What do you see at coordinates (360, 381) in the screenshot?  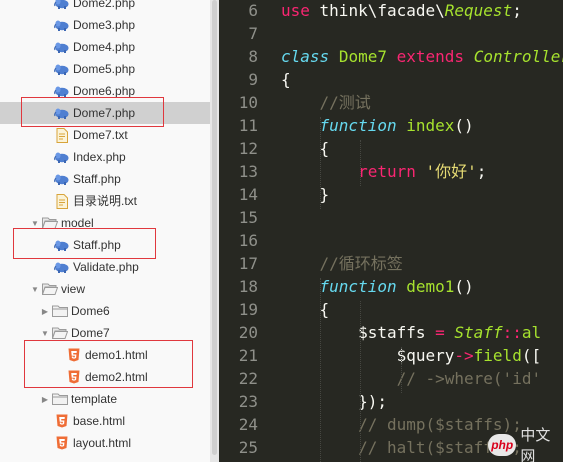 I see `indent-guide` at bounding box center [360, 381].